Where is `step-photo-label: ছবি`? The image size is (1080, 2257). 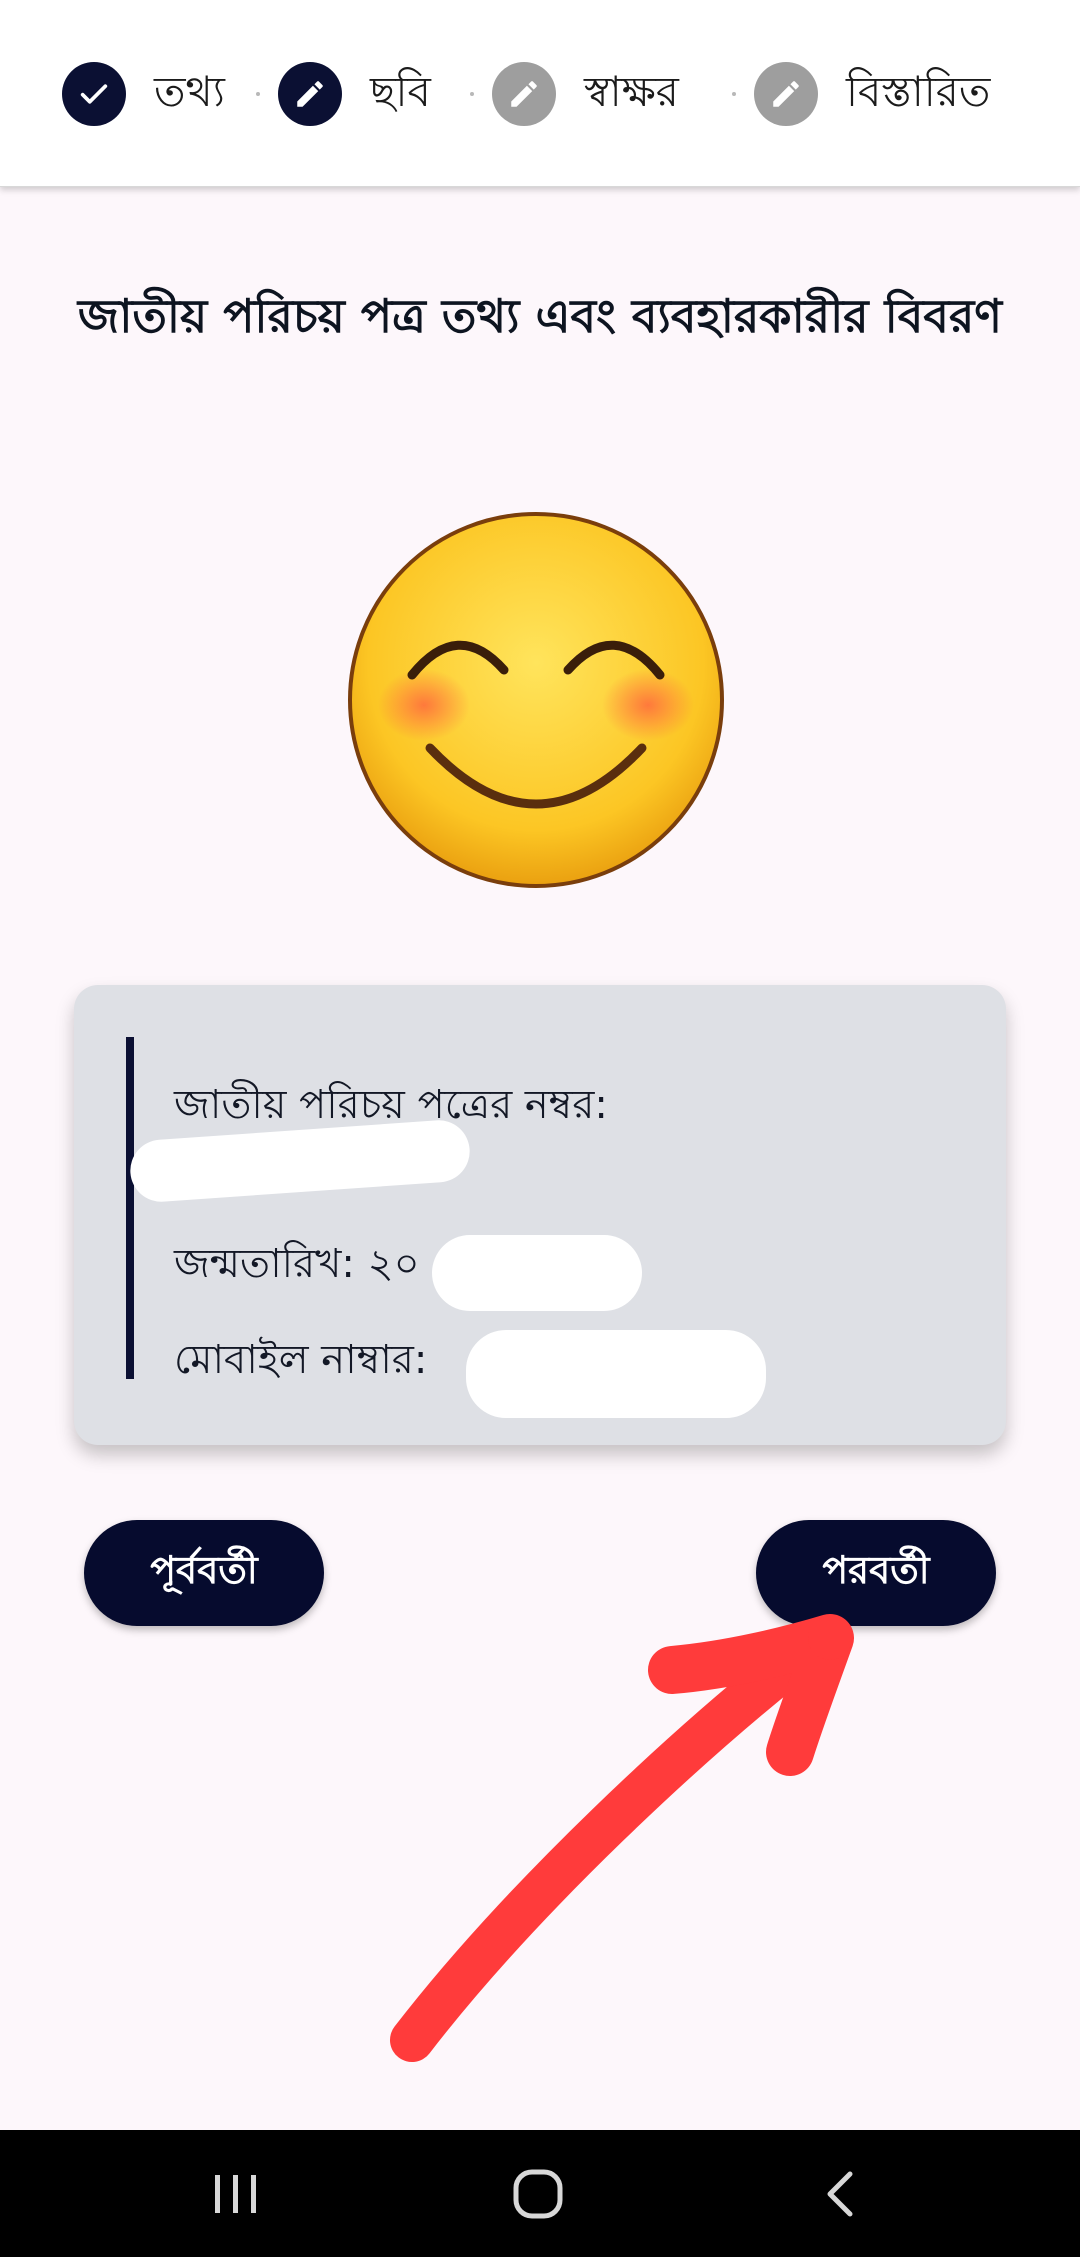
step-photo-label: ছবি is located at coordinates (400, 91).